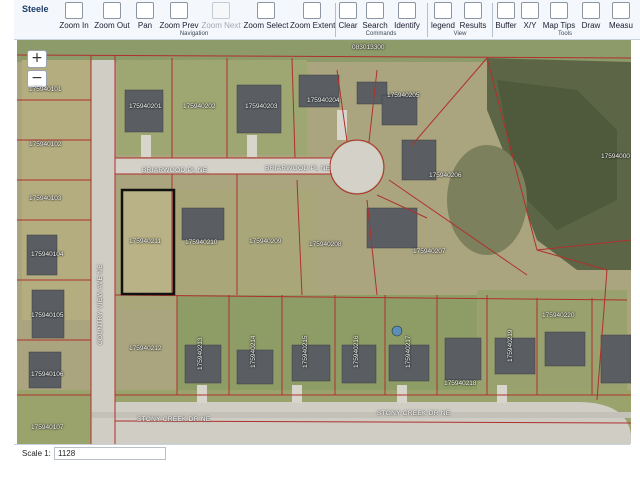 This screenshot has width=640, height=486. What do you see at coordinates (460, 34) in the screenshot?
I see `view-group-label: View` at bounding box center [460, 34].